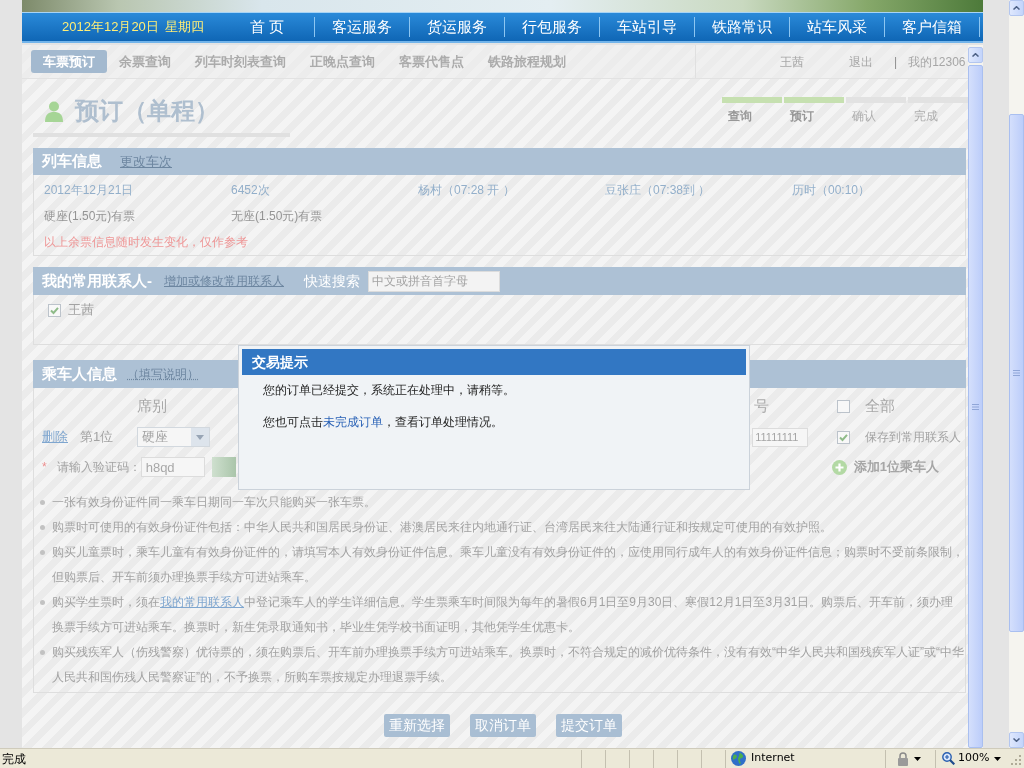 The height and width of the screenshot is (768, 1024). What do you see at coordinates (926, 116) in the screenshot?
I see `step-label: 完成` at bounding box center [926, 116].